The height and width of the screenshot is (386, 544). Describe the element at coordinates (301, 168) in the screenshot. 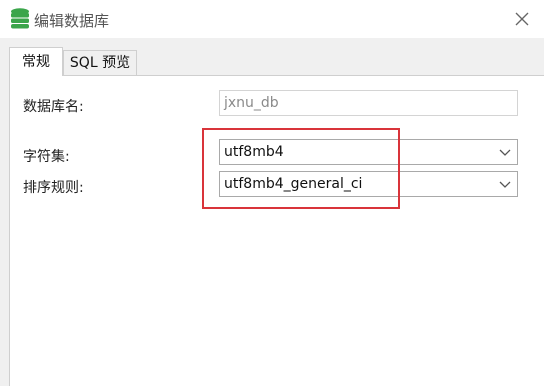

I see `highlight-box` at that location.